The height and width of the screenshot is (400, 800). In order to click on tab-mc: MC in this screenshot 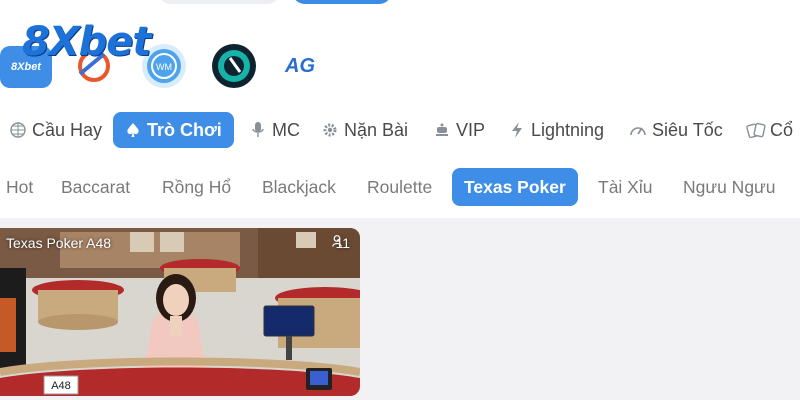, I will do `click(274, 130)`.